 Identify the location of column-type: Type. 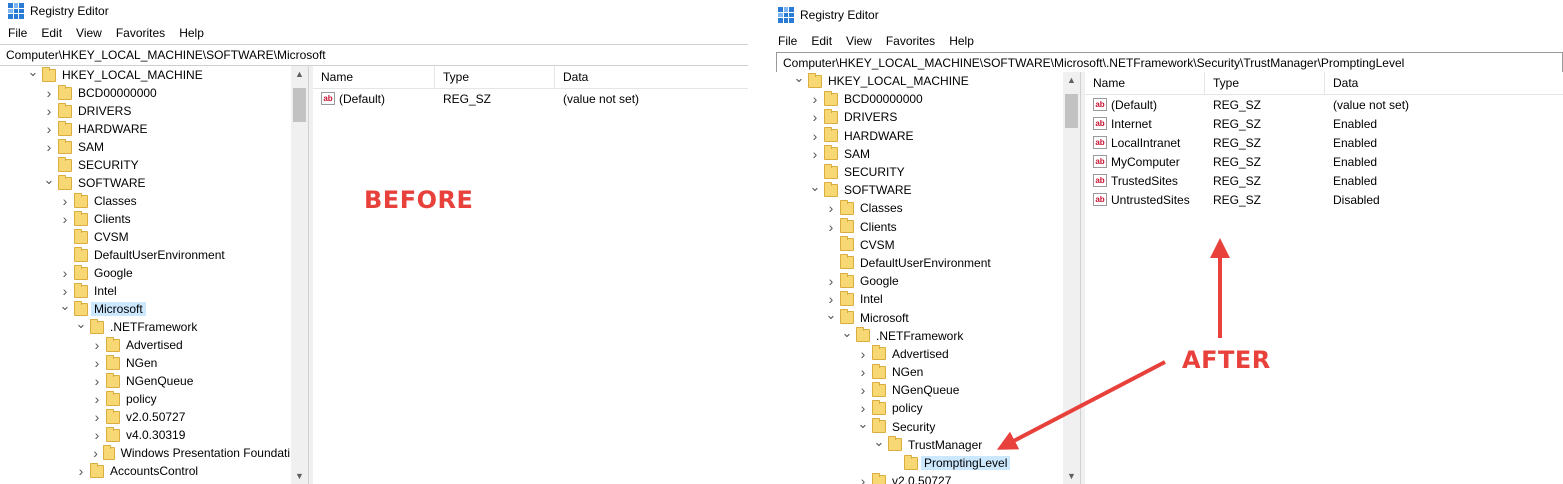
(495, 77).